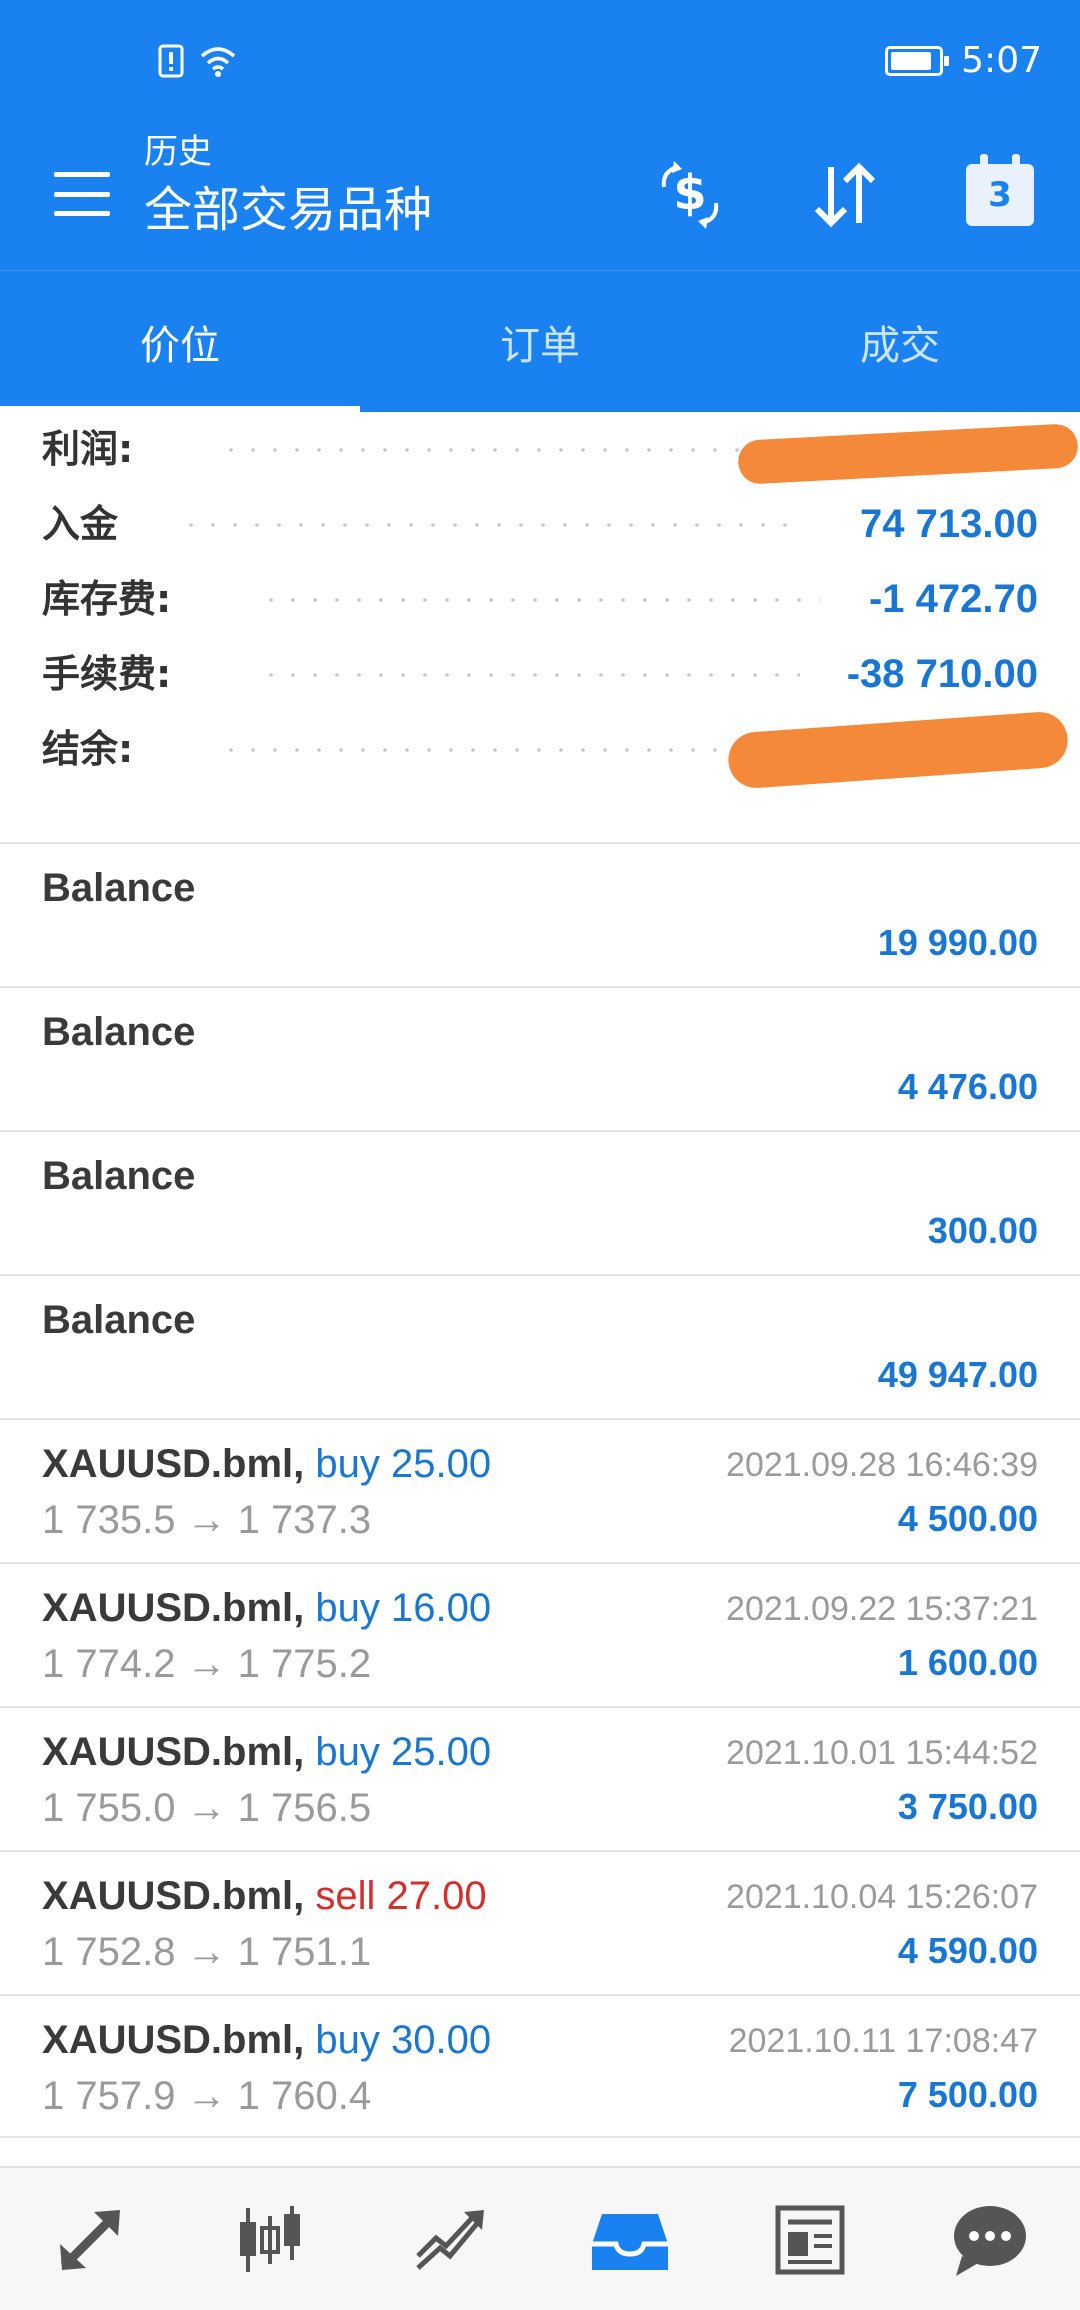 This screenshot has width=1080, height=2310. Describe the element at coordinates (630, 2242) in the screenshot. I see `history-icon` at that location.